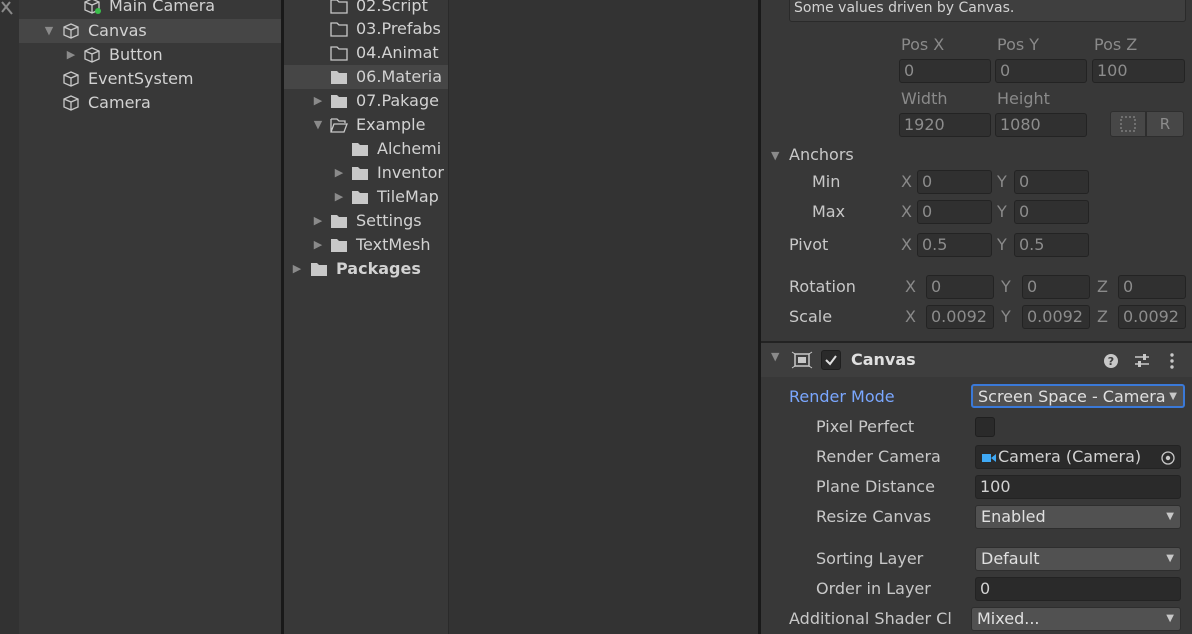 The image size is (1192, 634). I want to click on project-item-label: 02.Script, so click(392, 7).